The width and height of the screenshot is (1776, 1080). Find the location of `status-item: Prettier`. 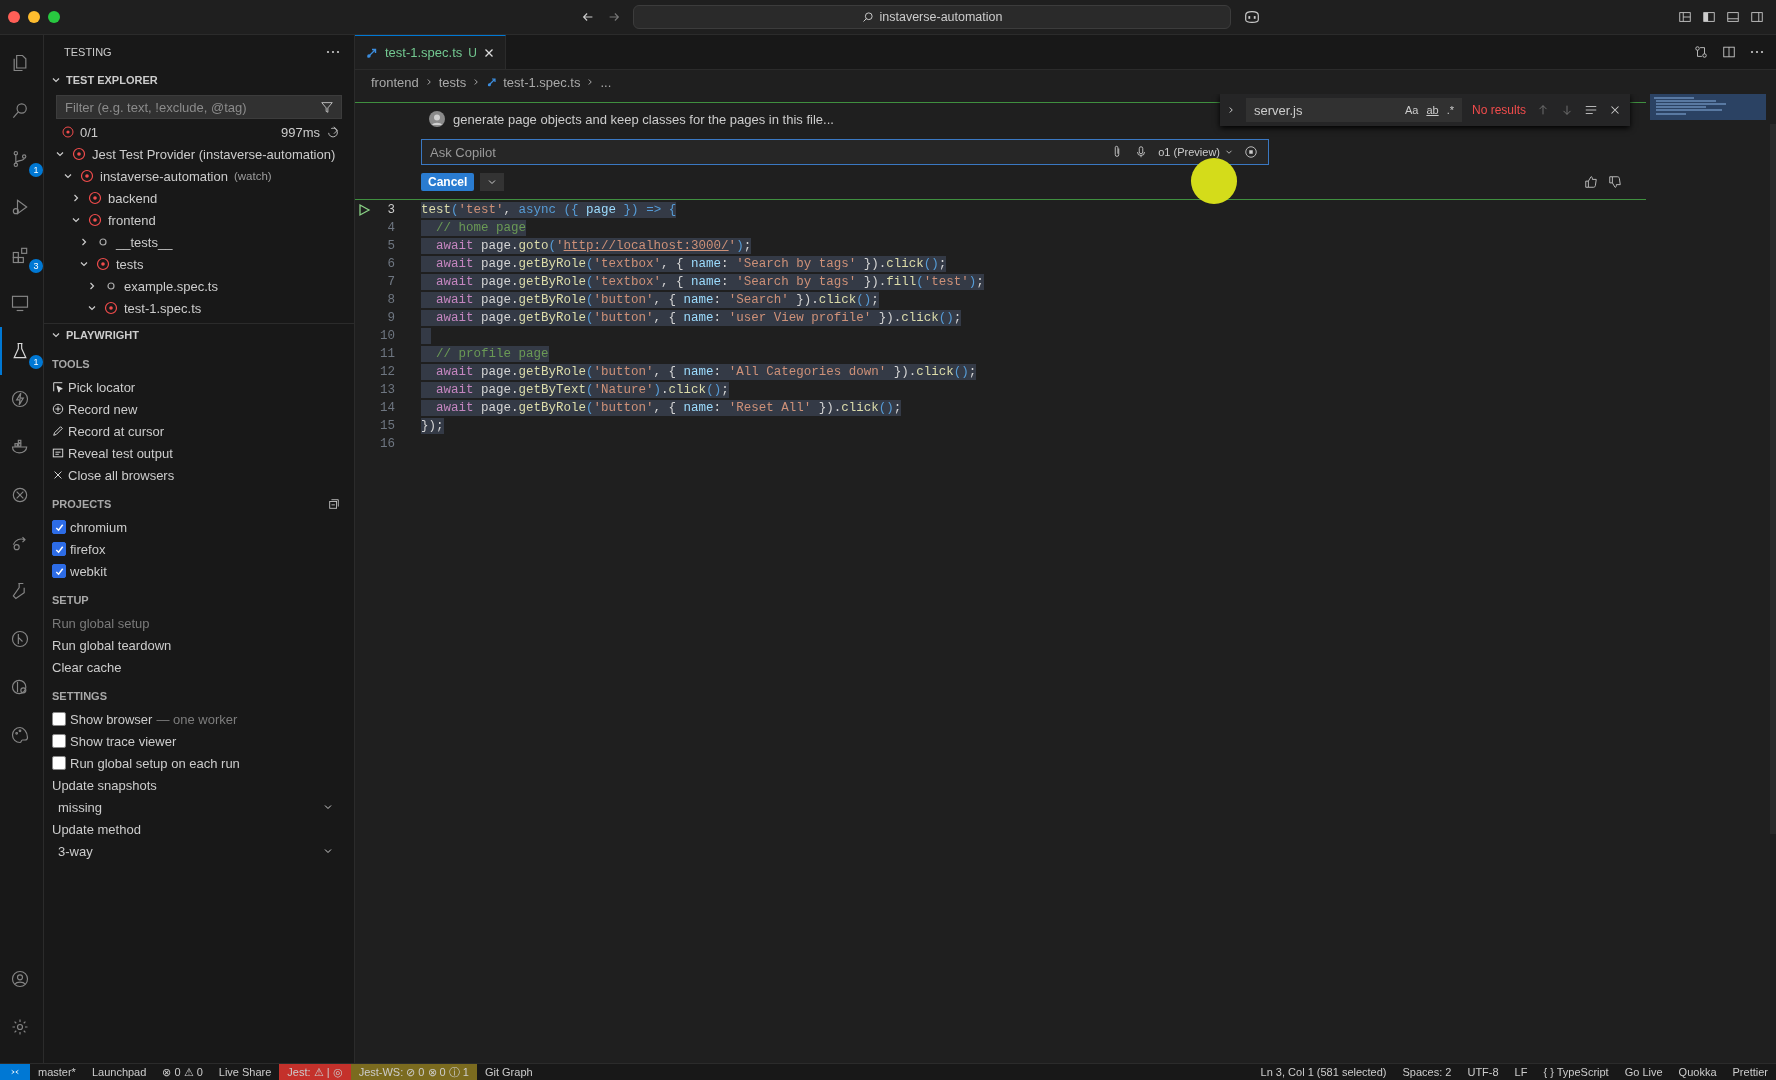

status-item: Prettier is located at coordinates (1750, 1072).